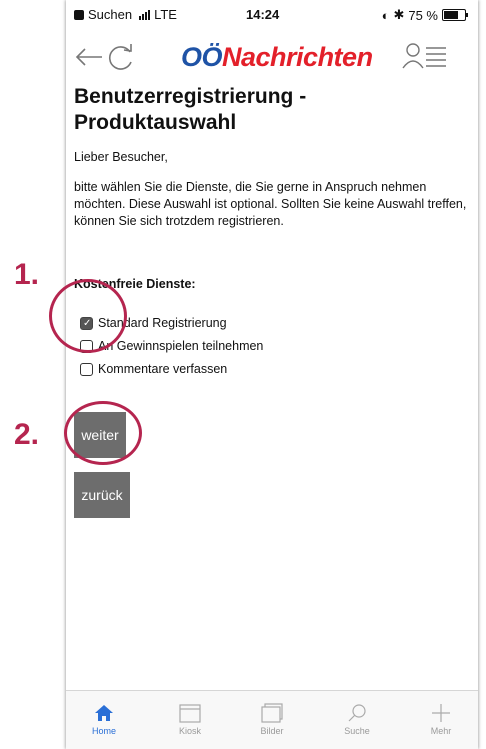  Describe the element at coordinates (89, 57) in the screenshot. I see `back-arrow-icon` at that location.